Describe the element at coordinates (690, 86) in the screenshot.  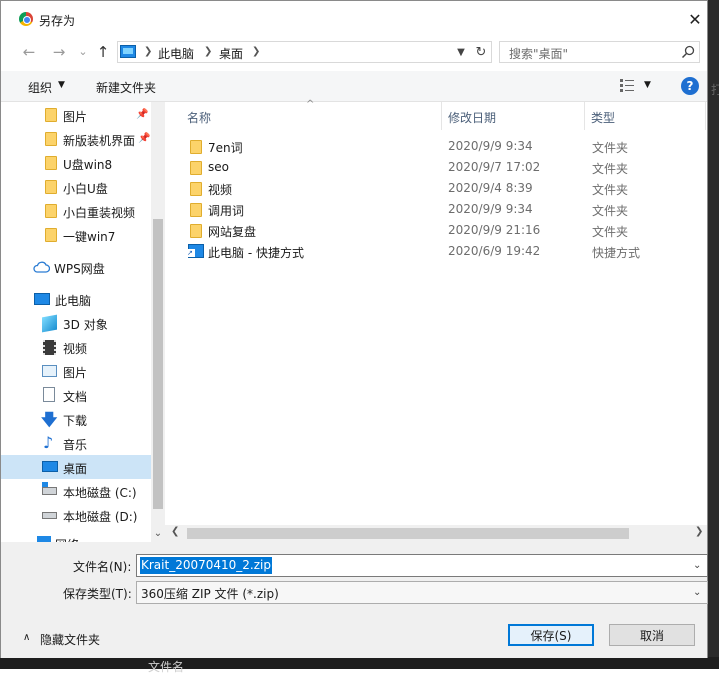
I see `help-icon: ?` at that location.